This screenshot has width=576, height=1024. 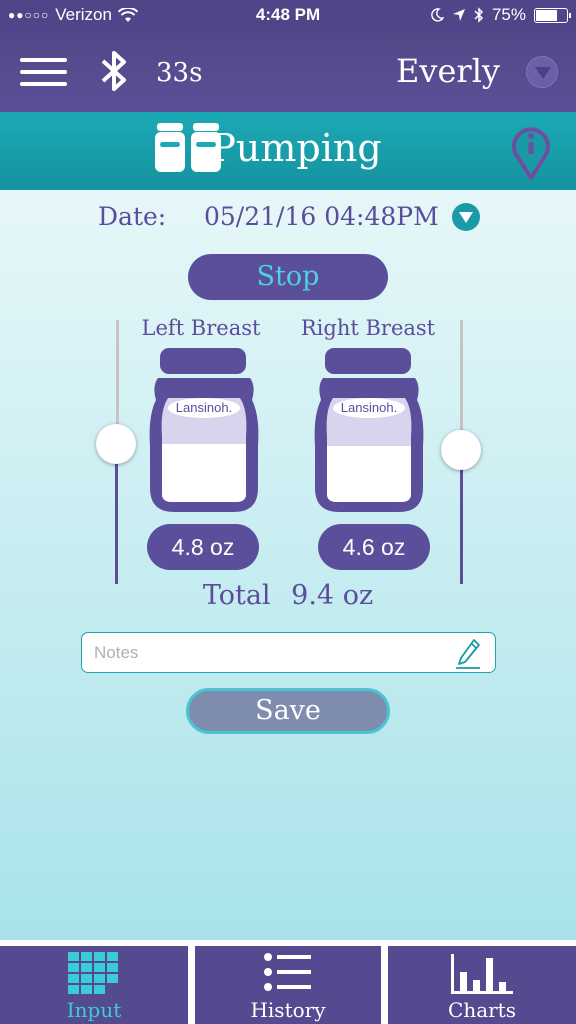 I want to click on left-bottle-brand: Lansinoh., so click(x=204, y=407).